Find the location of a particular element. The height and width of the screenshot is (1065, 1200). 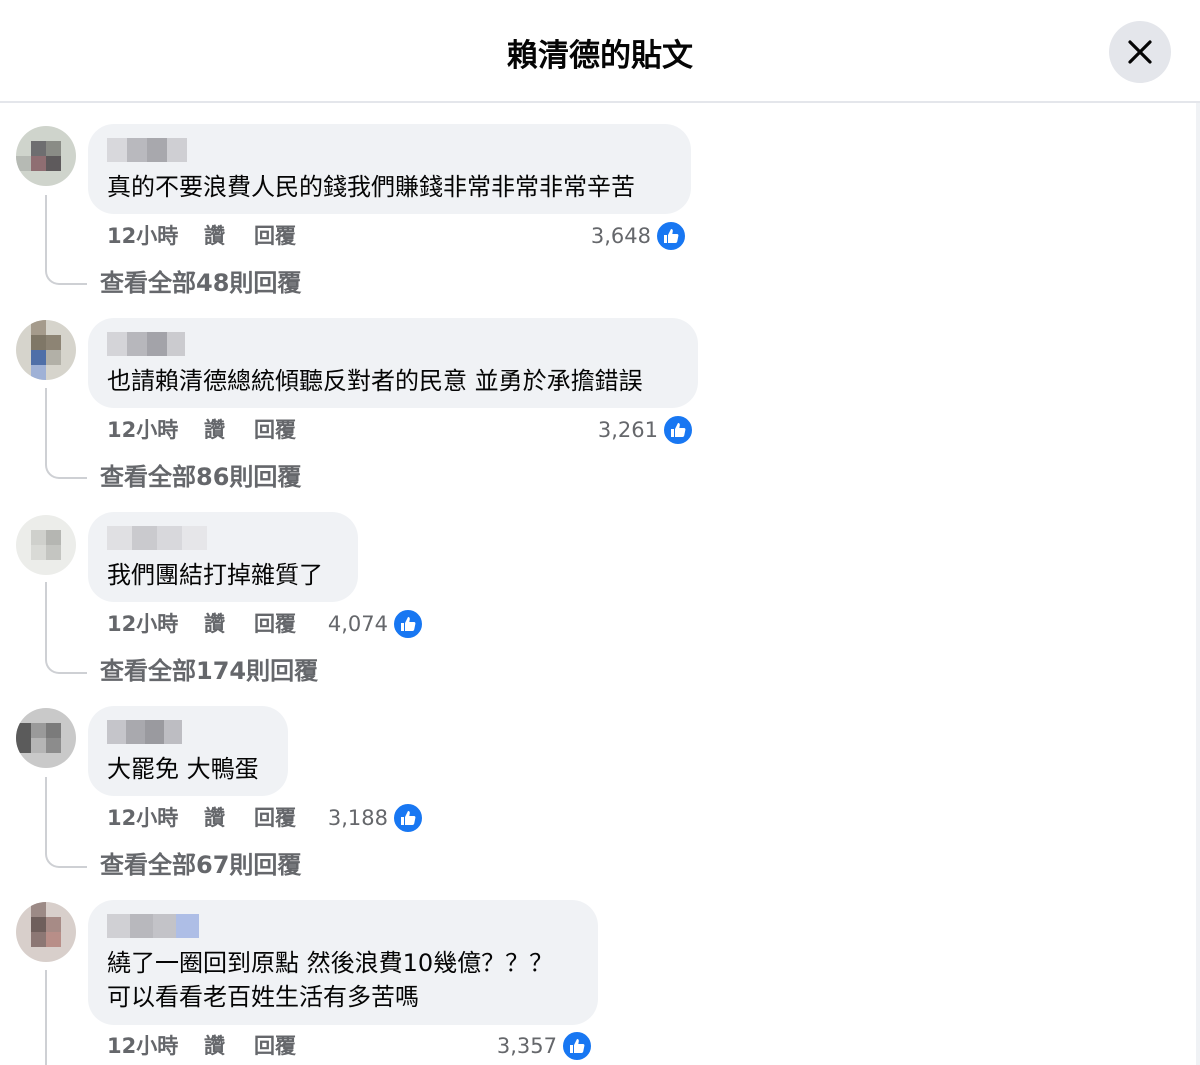

comment-actions: 12小時 讚 回覆 is located at coordinates (217, 1046).